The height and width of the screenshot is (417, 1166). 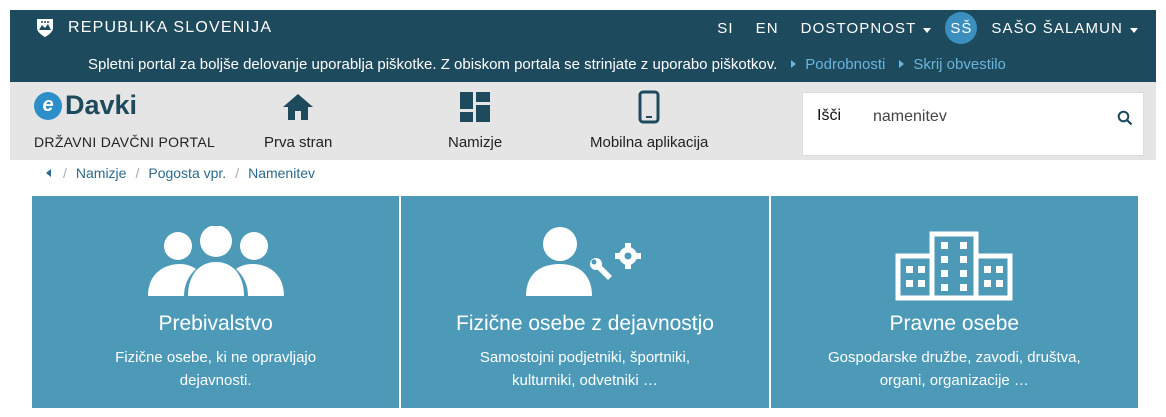 I want to click on mobile-icon, so click(x=649, y=107).